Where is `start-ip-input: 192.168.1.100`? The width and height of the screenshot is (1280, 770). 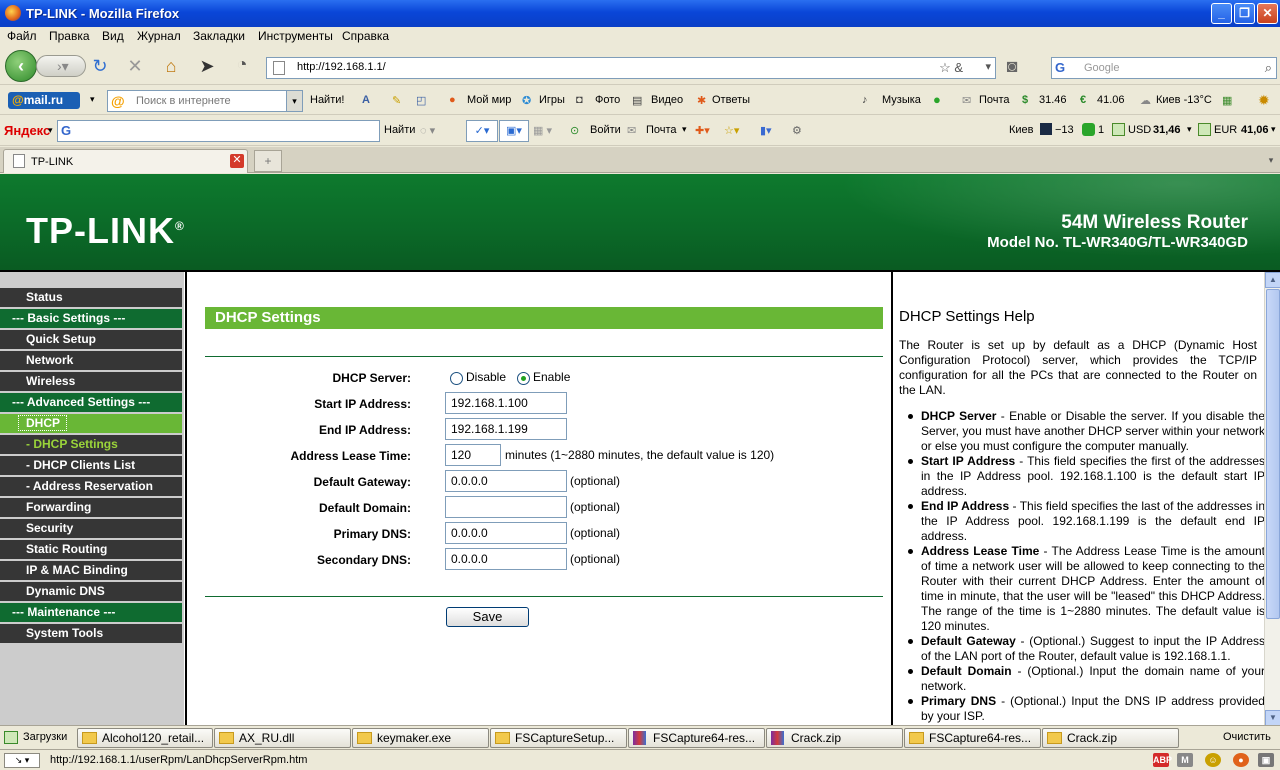 start-ip-input: 192.168.1.100 is located at coordinates (506, 403).